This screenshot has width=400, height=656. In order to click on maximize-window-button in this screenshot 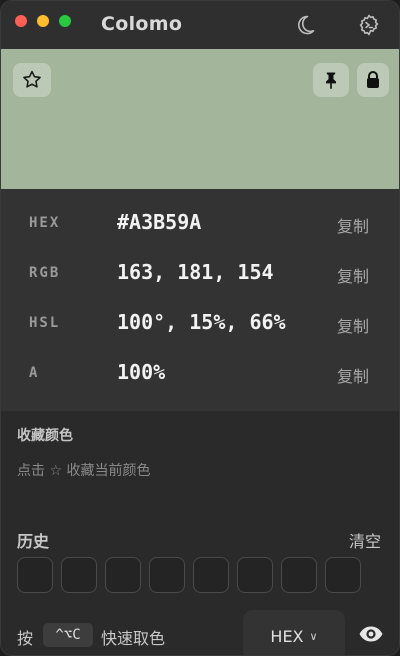, I will do `click(65, 21)`.